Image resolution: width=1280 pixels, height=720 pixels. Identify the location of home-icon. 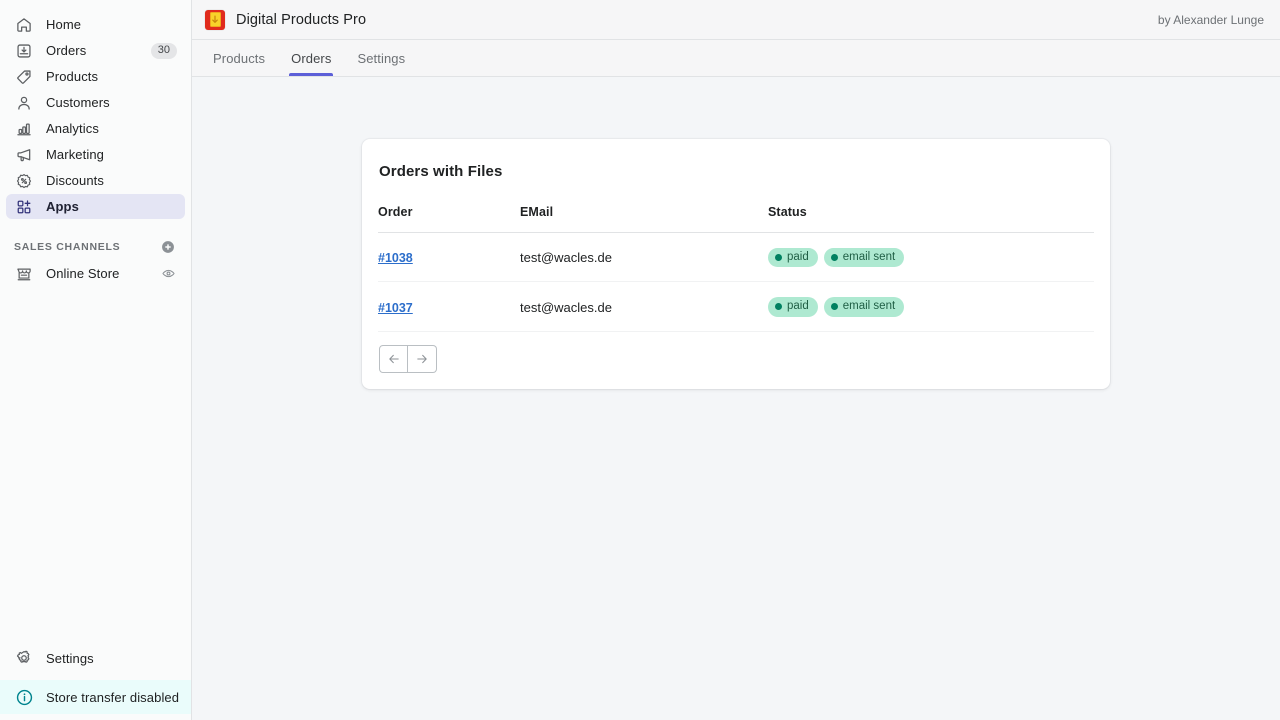
(24, 25).